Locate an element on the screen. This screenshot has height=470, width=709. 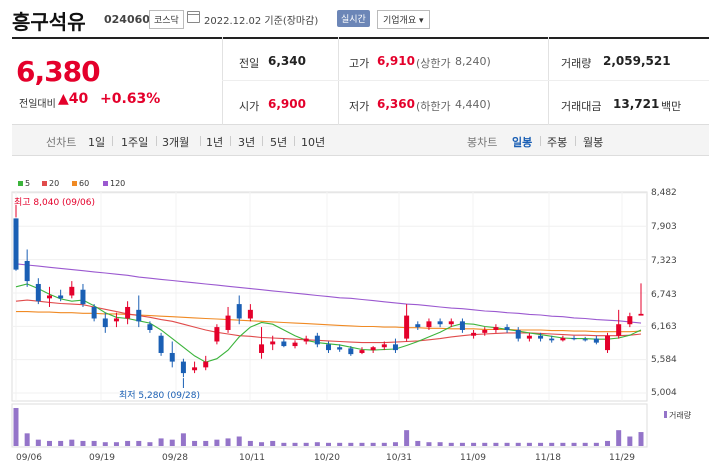
volume-axis-text: 거래량 is located at coordinates (680, 415).